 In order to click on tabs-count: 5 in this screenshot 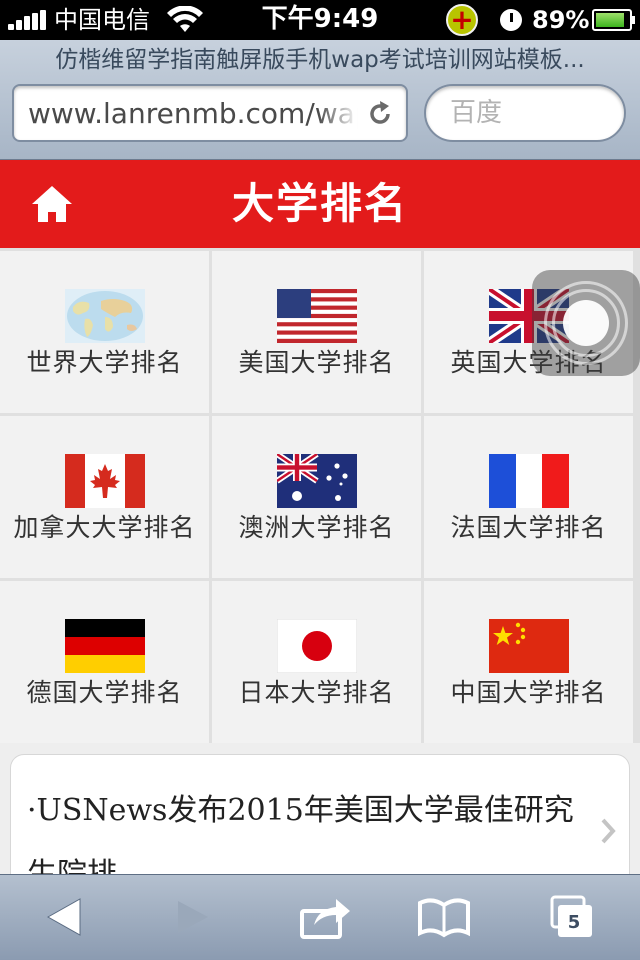, I will do `click(574, 922)`.